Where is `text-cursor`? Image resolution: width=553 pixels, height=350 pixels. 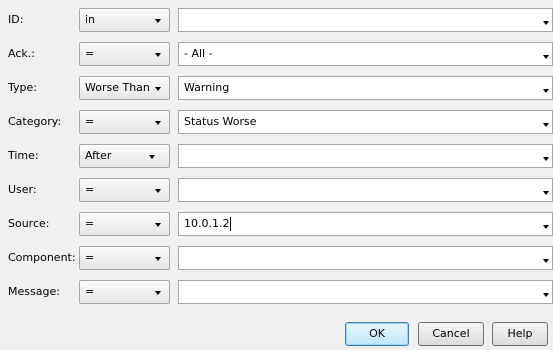 text-cursor is located at coordinates (231, 224).